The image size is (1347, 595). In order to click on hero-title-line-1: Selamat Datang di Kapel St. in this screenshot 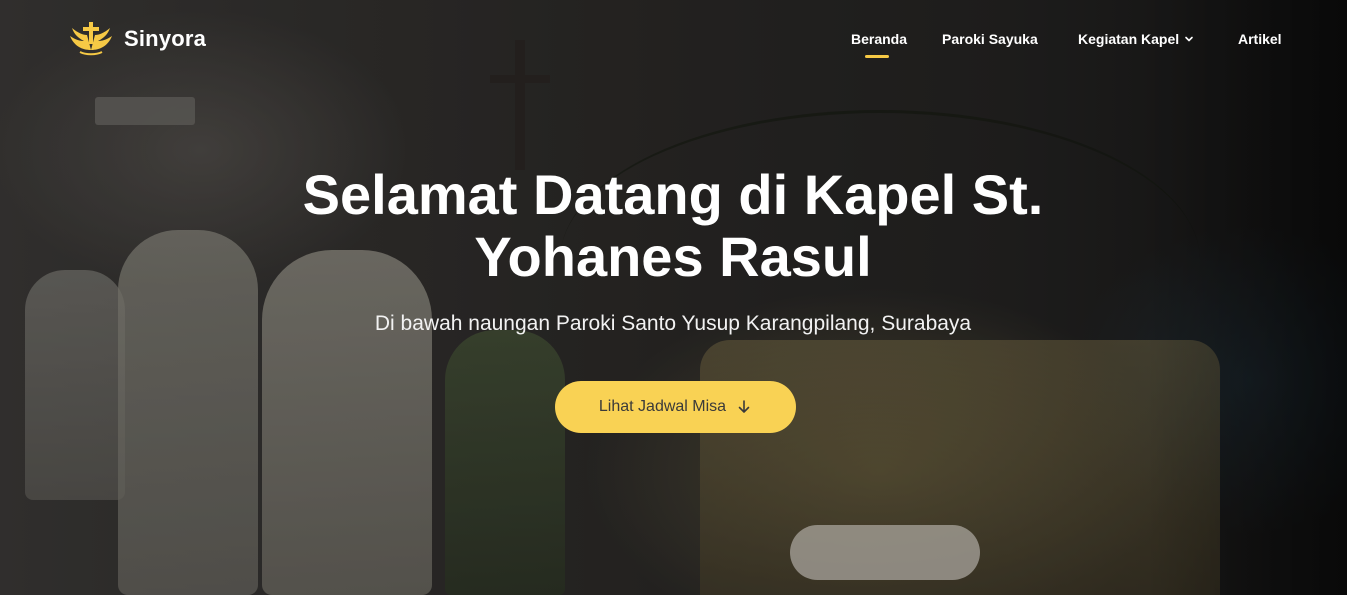, I will do `click(673, 194)`.